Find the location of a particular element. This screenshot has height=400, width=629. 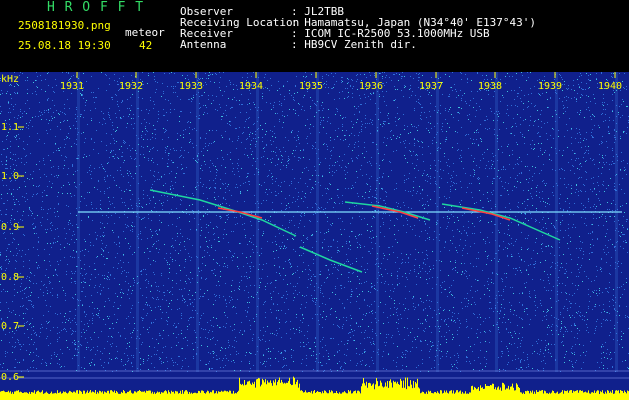

minute-stripe-1931 is located at coordinates (78, 222).